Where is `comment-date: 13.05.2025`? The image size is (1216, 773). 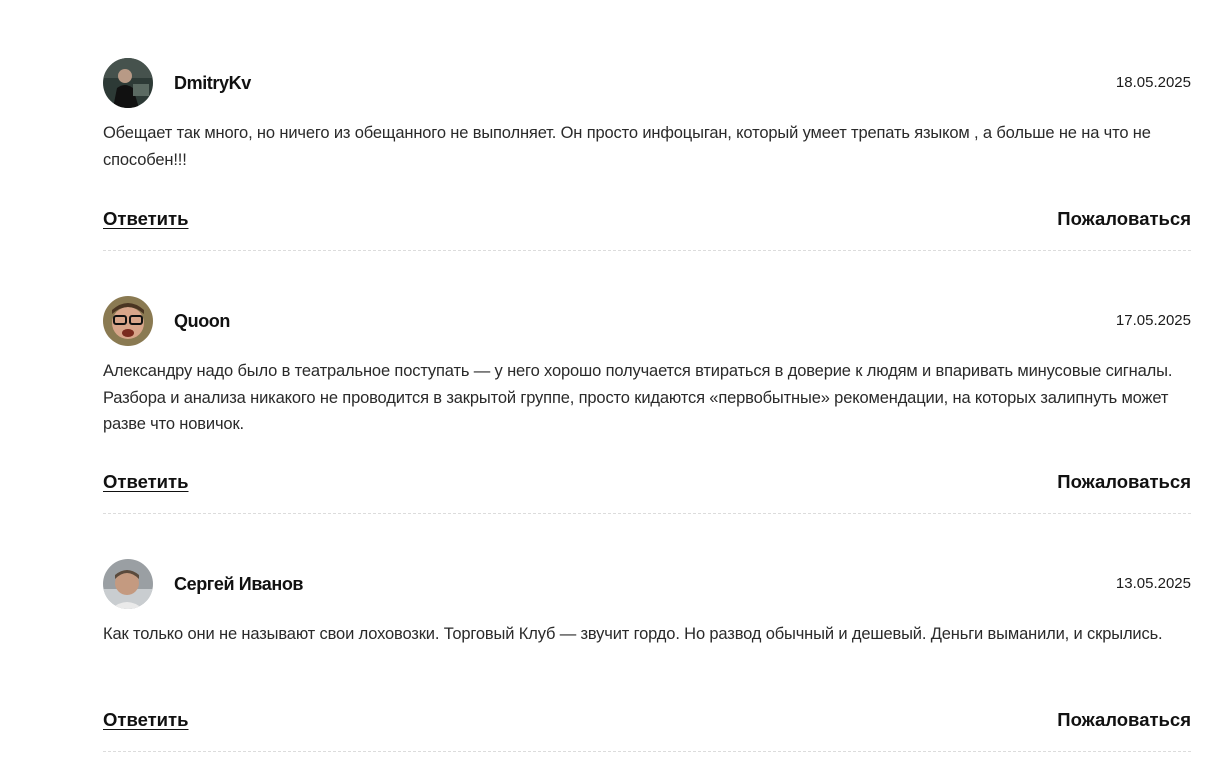
comment-date: 13.05.2025 is located at coordinates (1153, 583).